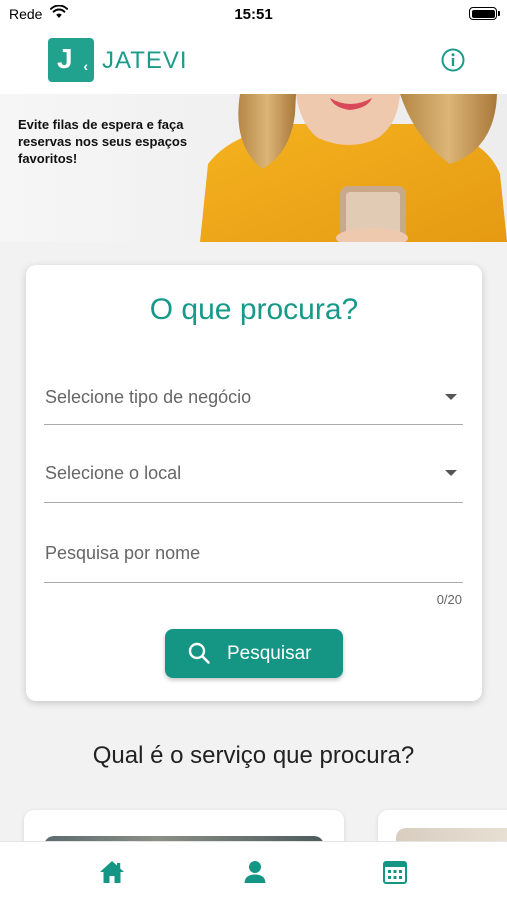 The width and height of the screenshot is (507, 900). What do you see at coordinates (269, 653) in the screenshot?
I see `search-button-label: Pesquisar` at bounding box center [269, 653].